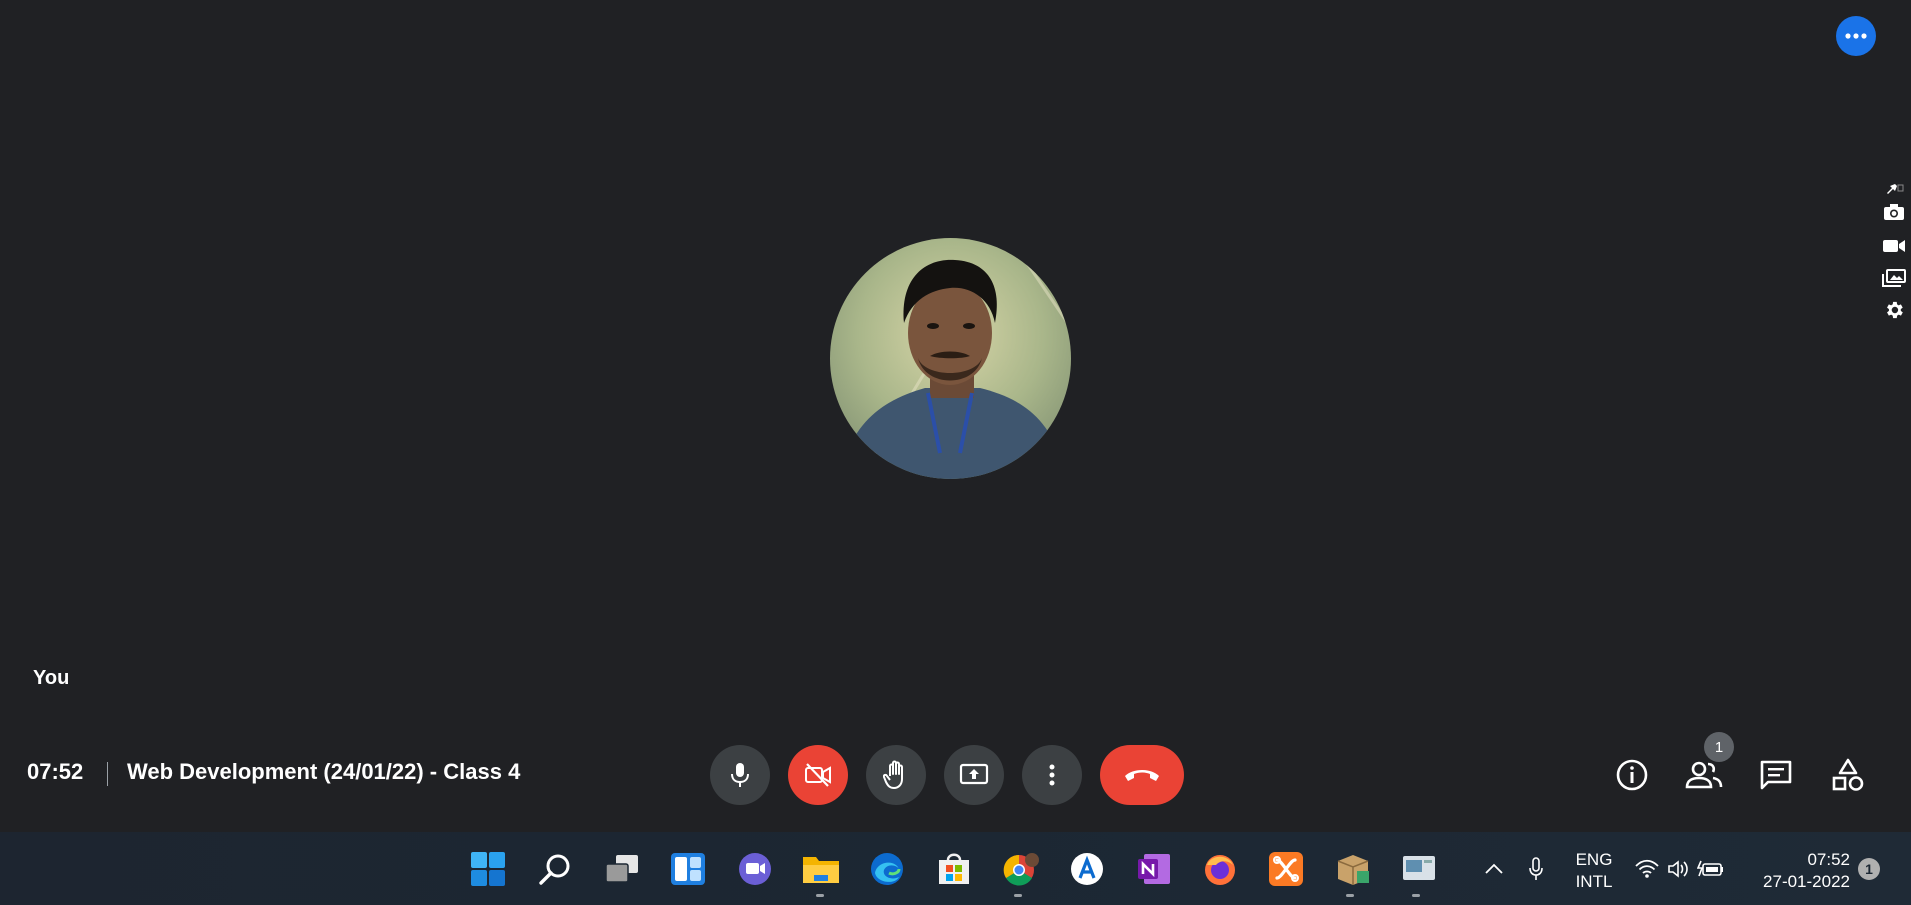  I want to click on volume-button, so click(1679, 869).